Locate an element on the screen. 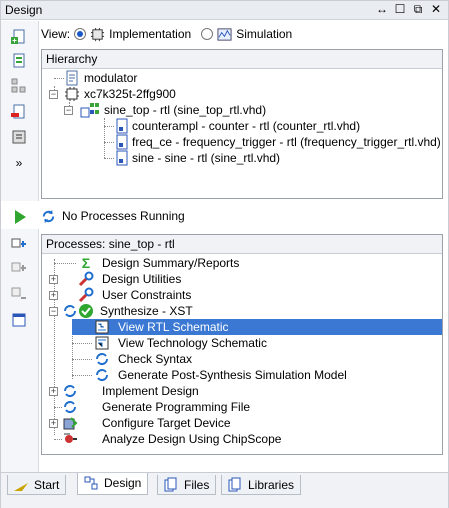  start-icon is located at coordinates (21, 487).